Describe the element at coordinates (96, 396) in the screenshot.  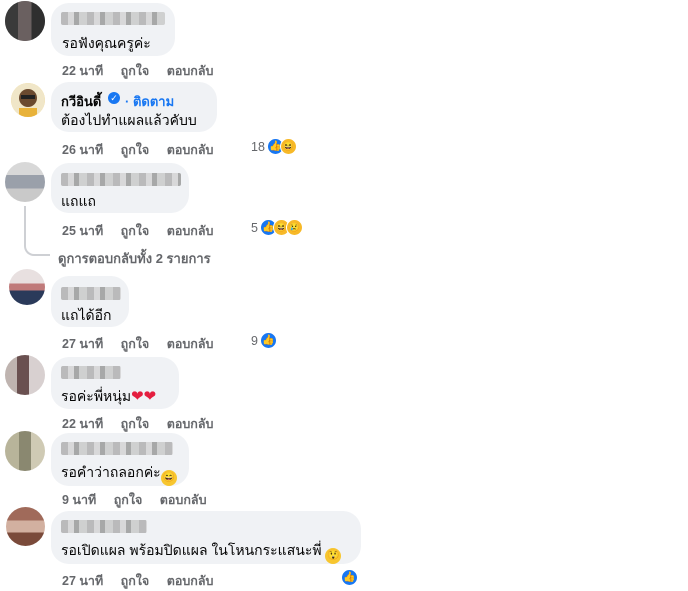
I see `comment-text-body: รอค่ะพี่หนุ่ม` at that location.